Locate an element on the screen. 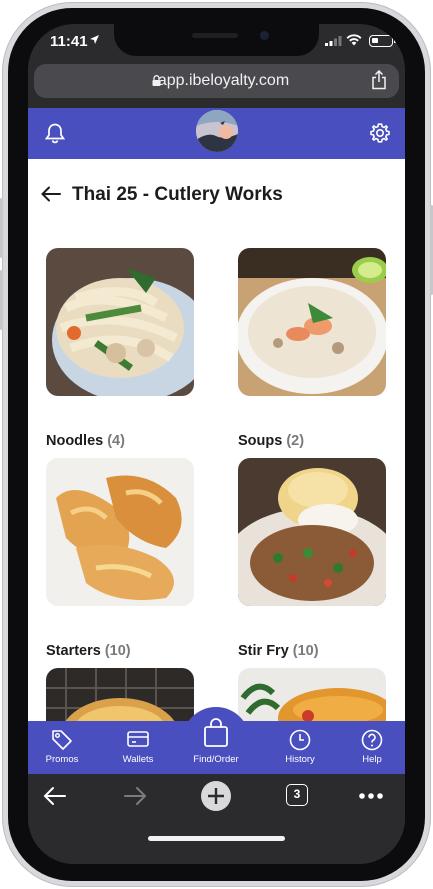  status-time: 11:41 is located at coordinates (69, 41).